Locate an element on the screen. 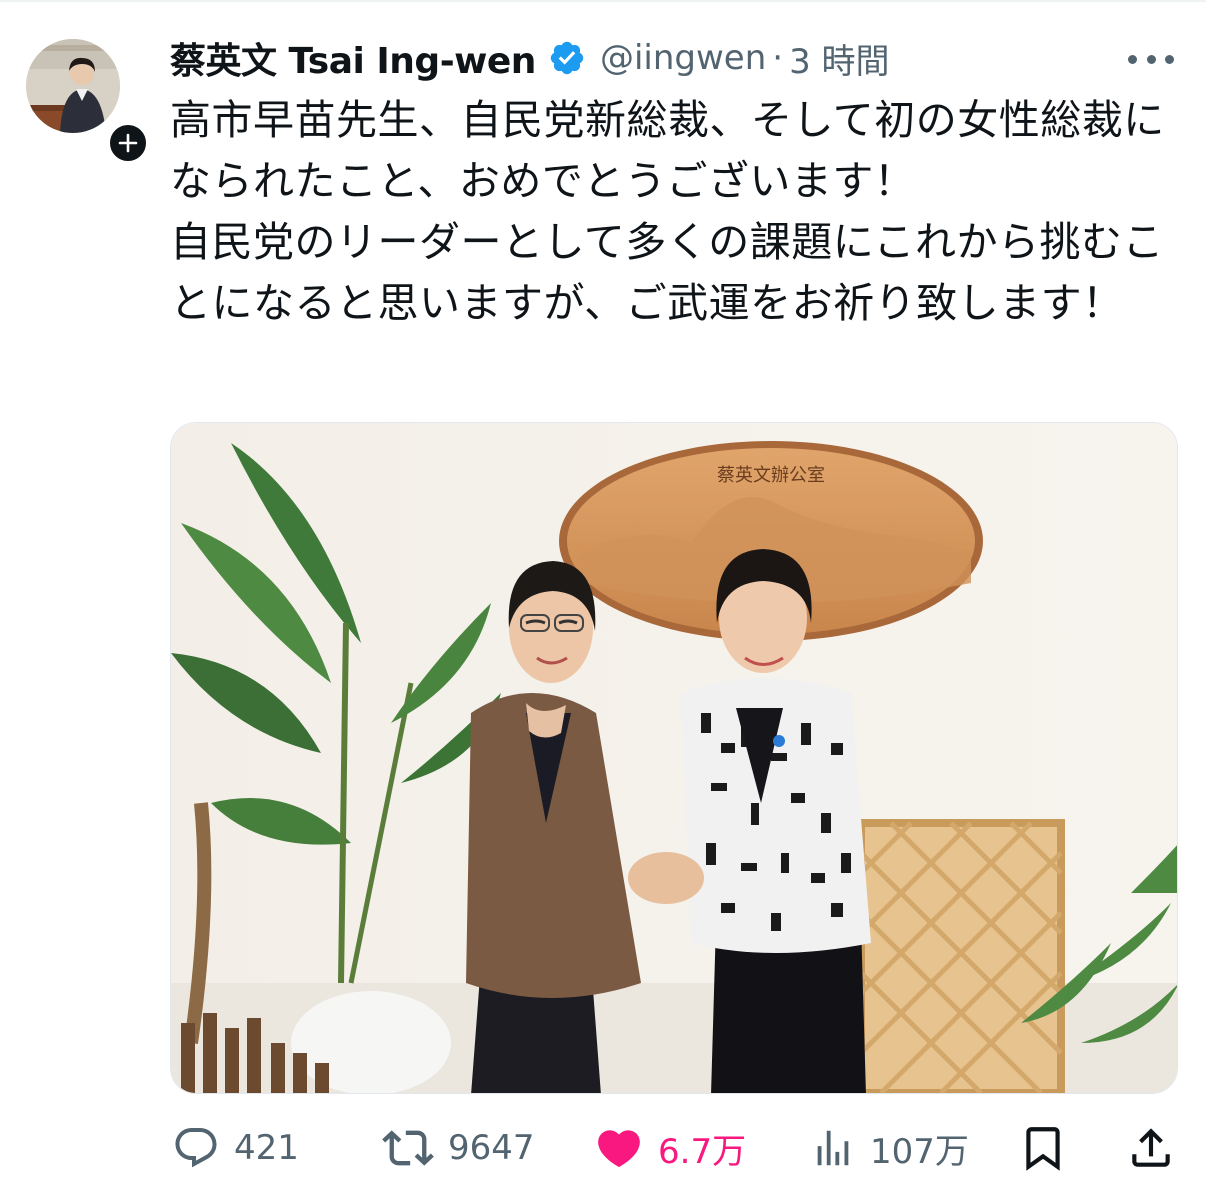 The height and width of the screenshot is (1199, 1206). like-button: 6.7万 is located at coordinates (670, 1148).